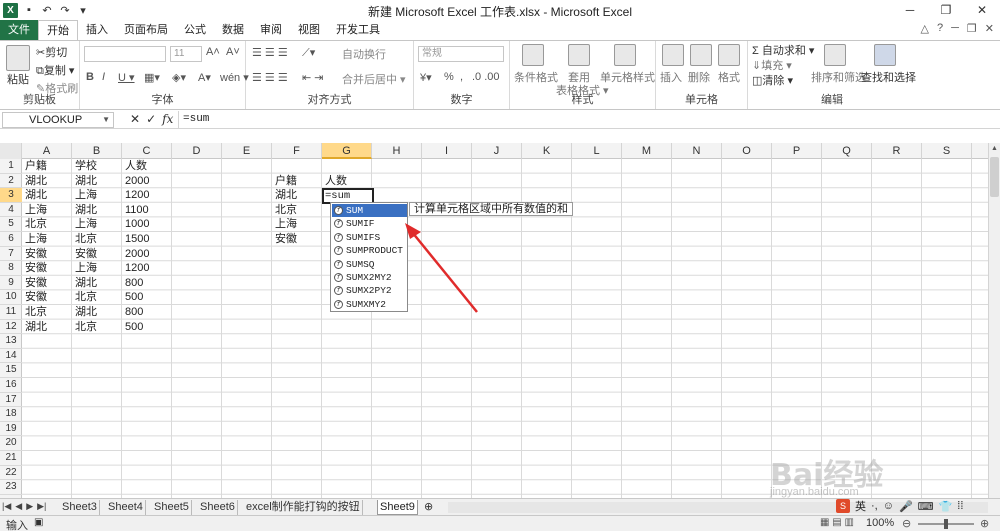  Describe the element at coordinates (536, 77) in the screenshot. I see `conditional-format-button: 条件格式` at that location.